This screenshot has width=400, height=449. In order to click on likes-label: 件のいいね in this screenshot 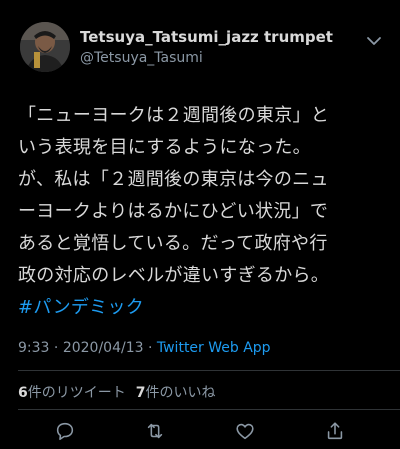, I will do `click(180, 393)`.